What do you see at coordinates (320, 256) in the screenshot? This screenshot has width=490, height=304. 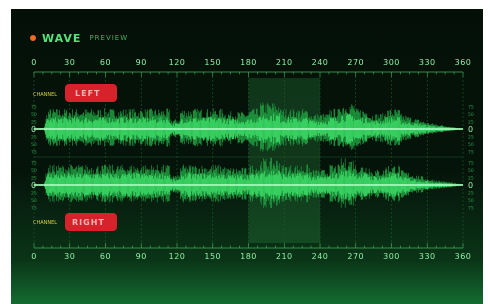 I see `bottom-timeline-tick-label: 240` at bounding box center [320, 256].